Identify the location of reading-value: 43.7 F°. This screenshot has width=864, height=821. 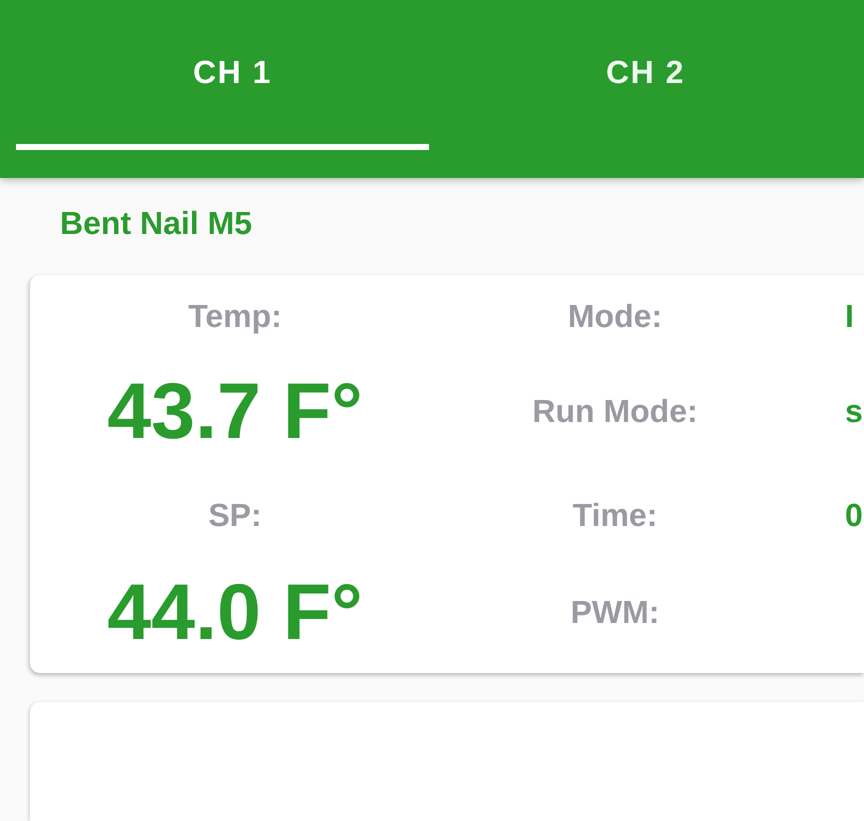
(235, 411).